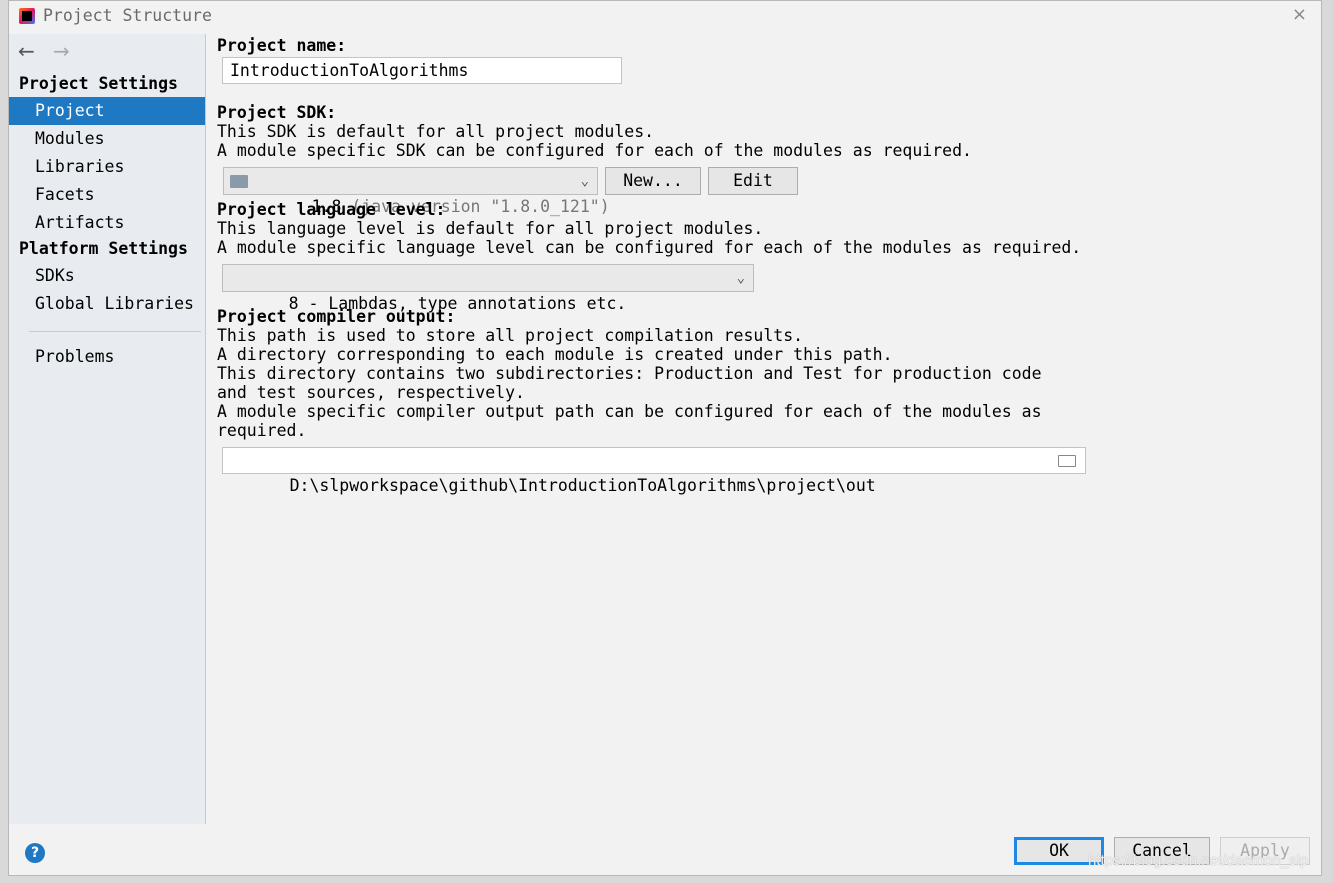 This screenshot has height=883, width=1333. Describe the element at coordinates (422, 70) in the screenshot. I see `project-name-input: IntroductionToAlgorithms` at that location.